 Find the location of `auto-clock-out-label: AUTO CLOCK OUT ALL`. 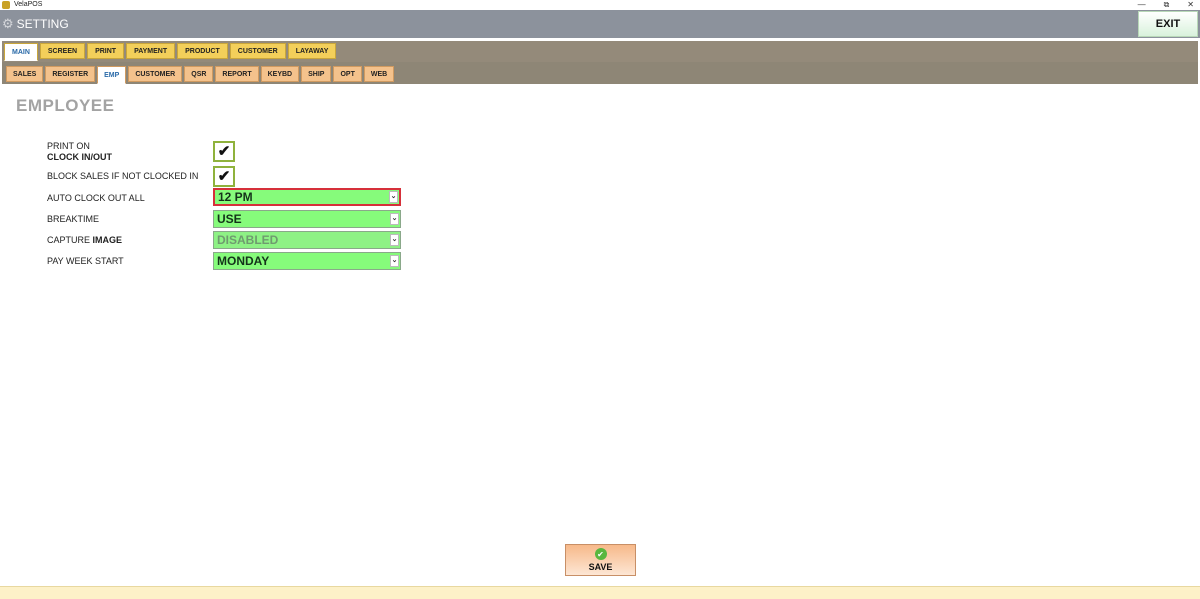

auto-clock-out-label: AUTO CLOCK OUT ALL is located at coordinates (96, 198).